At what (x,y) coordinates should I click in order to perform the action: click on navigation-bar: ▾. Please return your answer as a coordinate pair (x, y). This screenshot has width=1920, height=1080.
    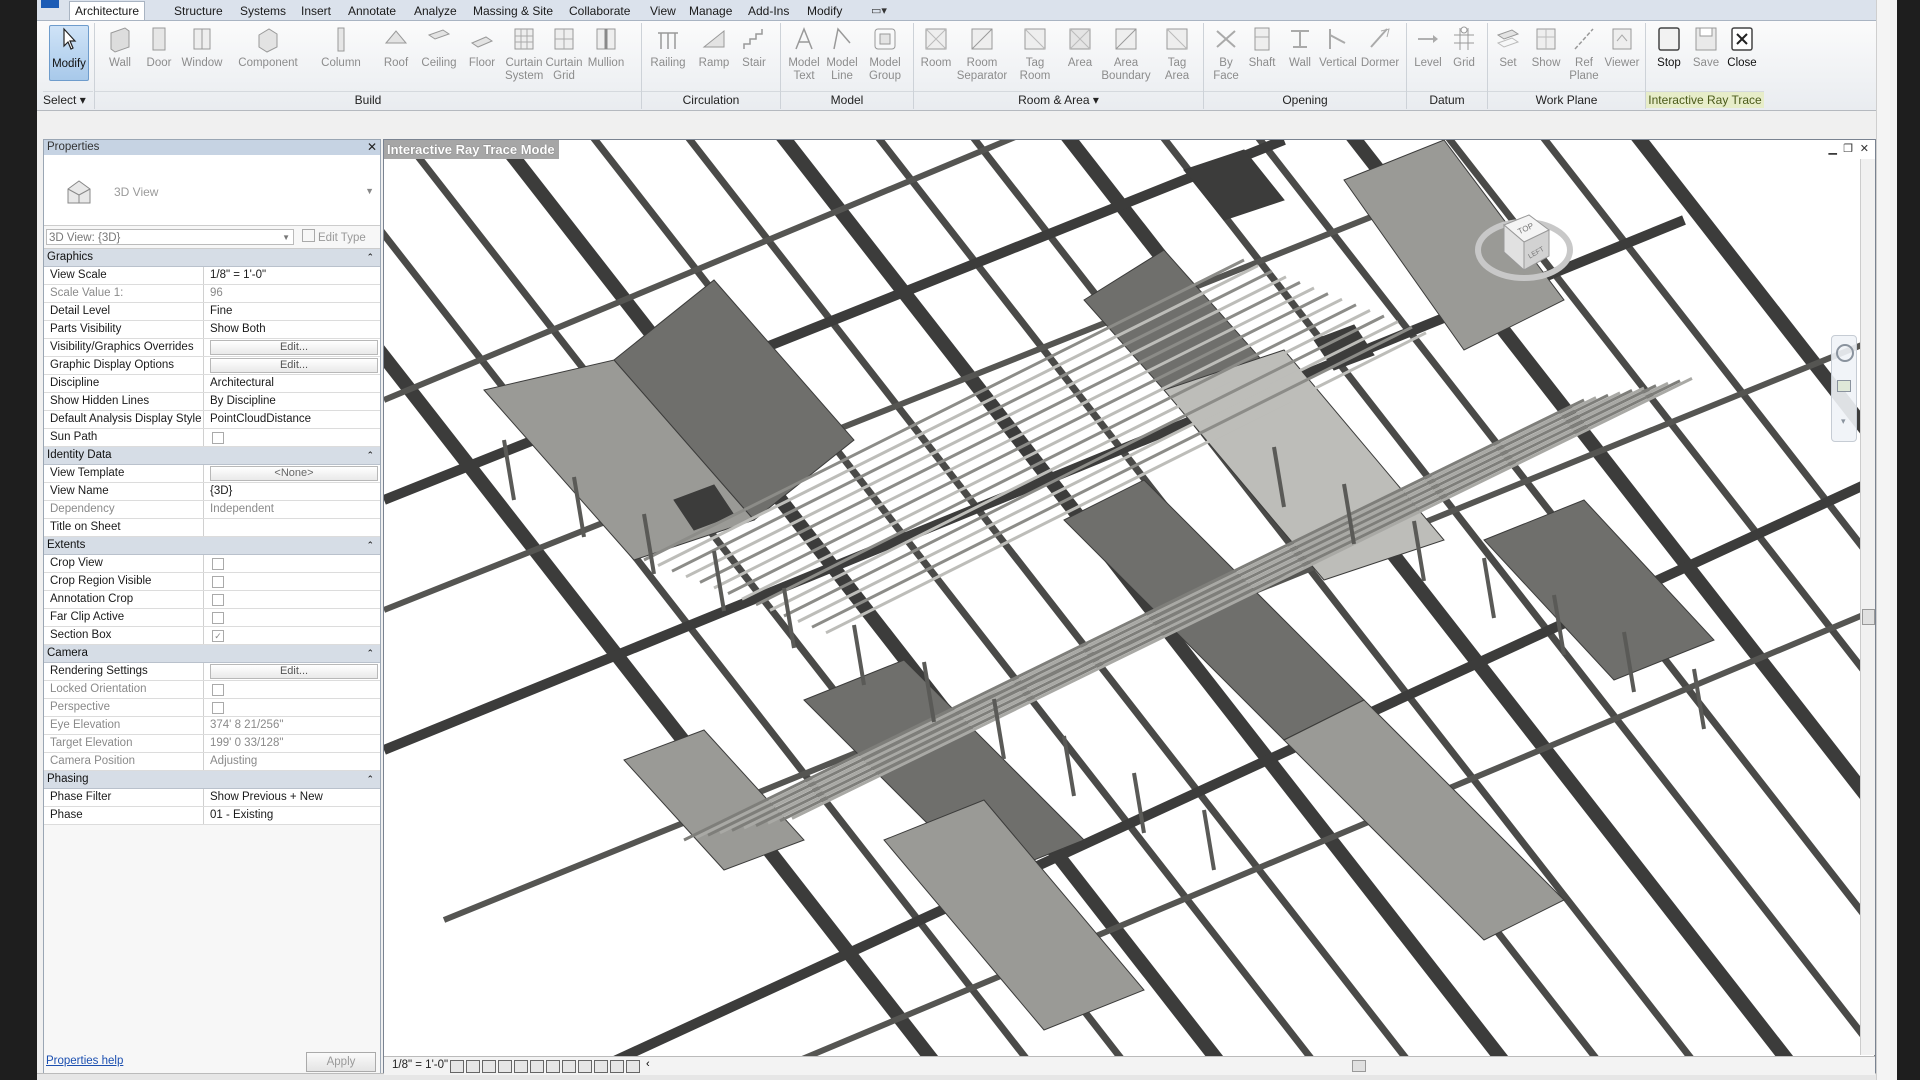
    Looking at the image, I should click on (1844, 388).